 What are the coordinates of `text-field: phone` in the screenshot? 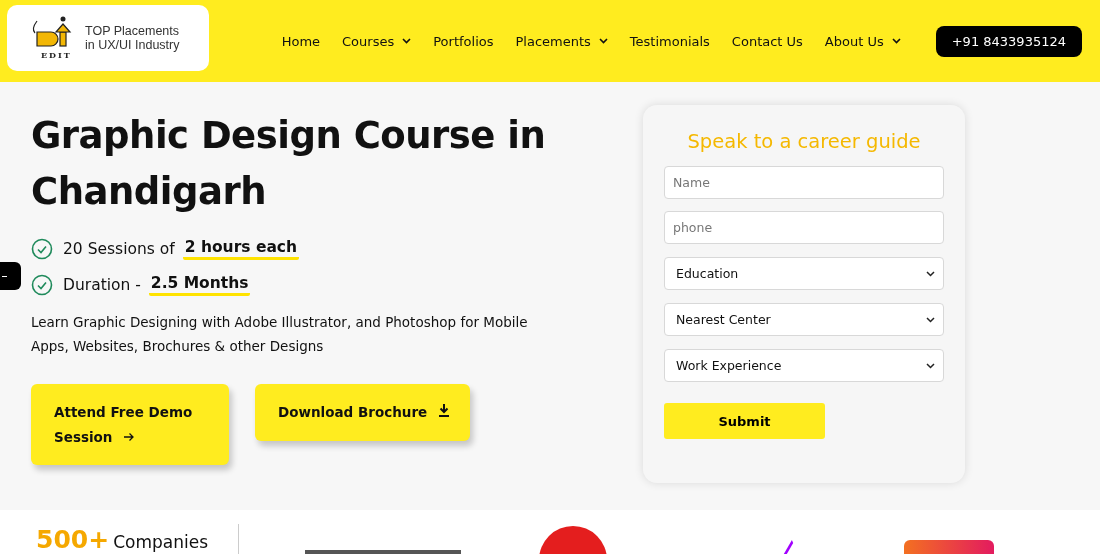 It's located at (804, 227).